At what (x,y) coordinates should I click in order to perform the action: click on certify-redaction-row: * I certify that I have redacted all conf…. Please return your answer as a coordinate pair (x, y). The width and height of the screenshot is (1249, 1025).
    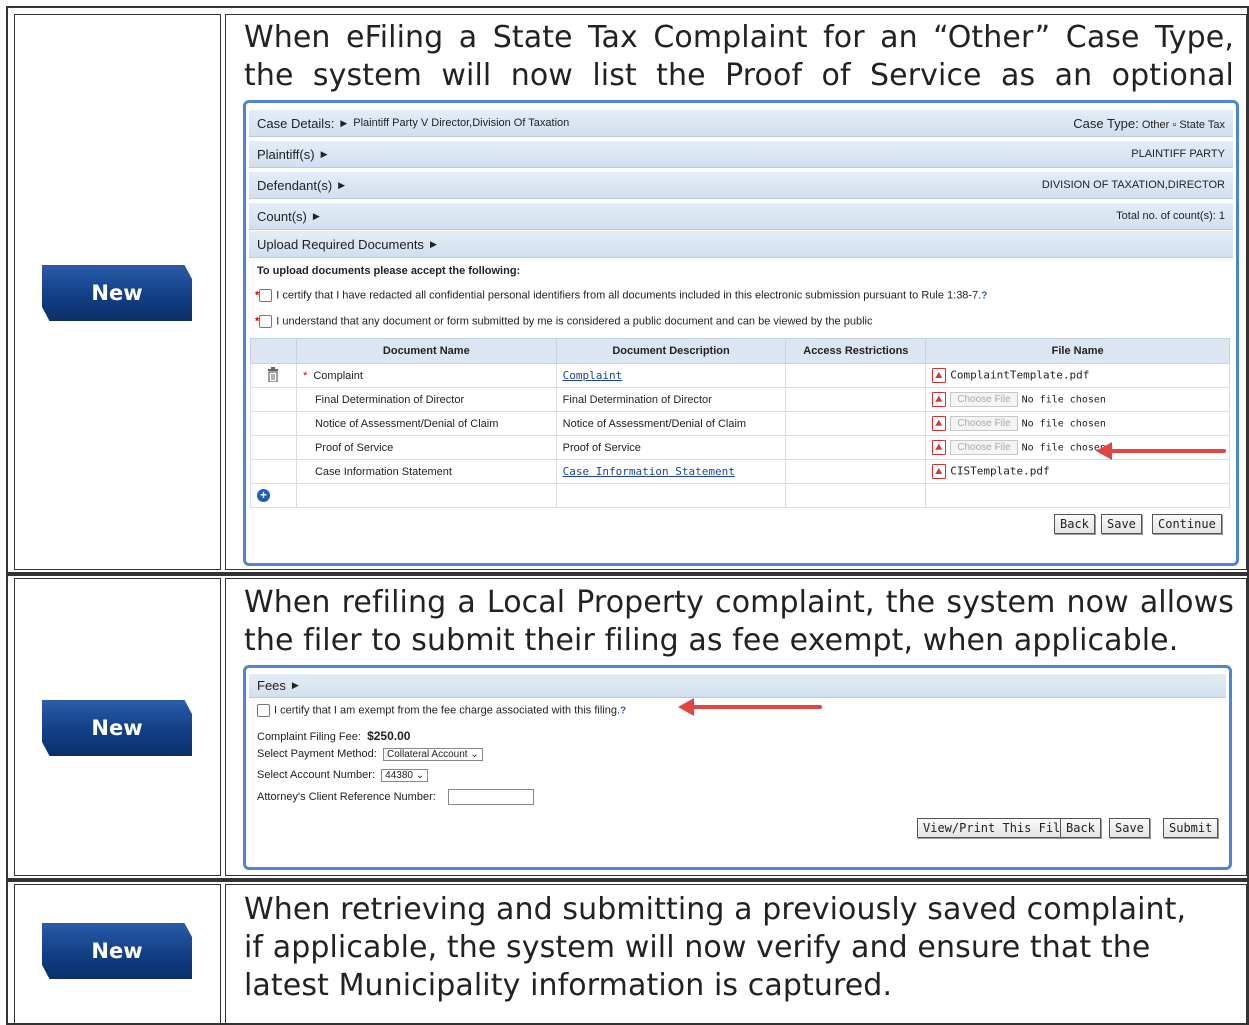
    Looking at the image, I should click on (621, 295).